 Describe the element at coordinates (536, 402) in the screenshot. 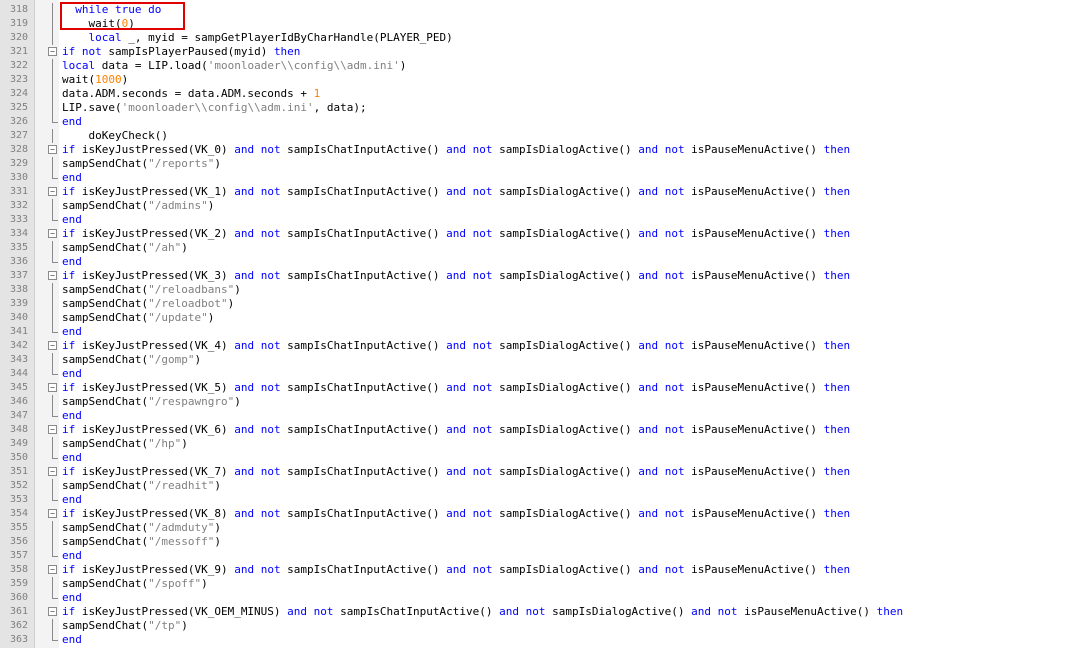

I see `code-line: 346 sampSendChat("/respawngro")` at that location.